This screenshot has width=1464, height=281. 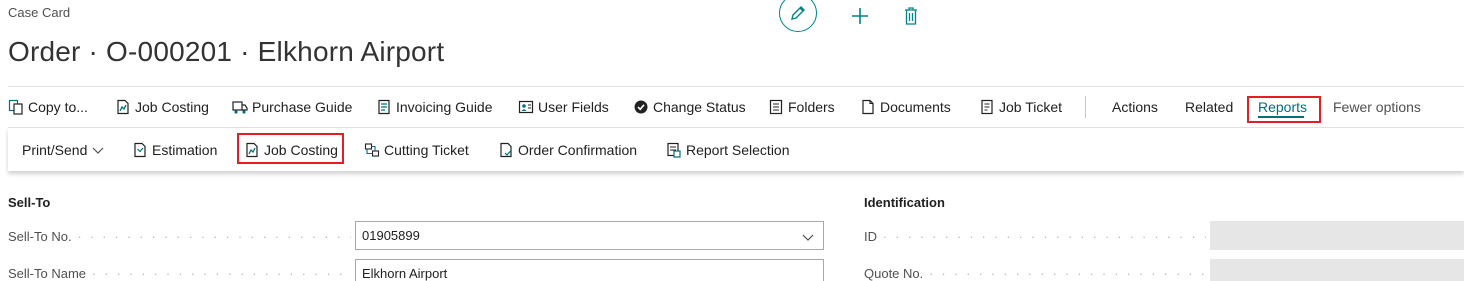 What do you see at coordinates (1284, 109) in the screenshot?
I see `reports-highlight-box` at bounding box center [1284, 109].